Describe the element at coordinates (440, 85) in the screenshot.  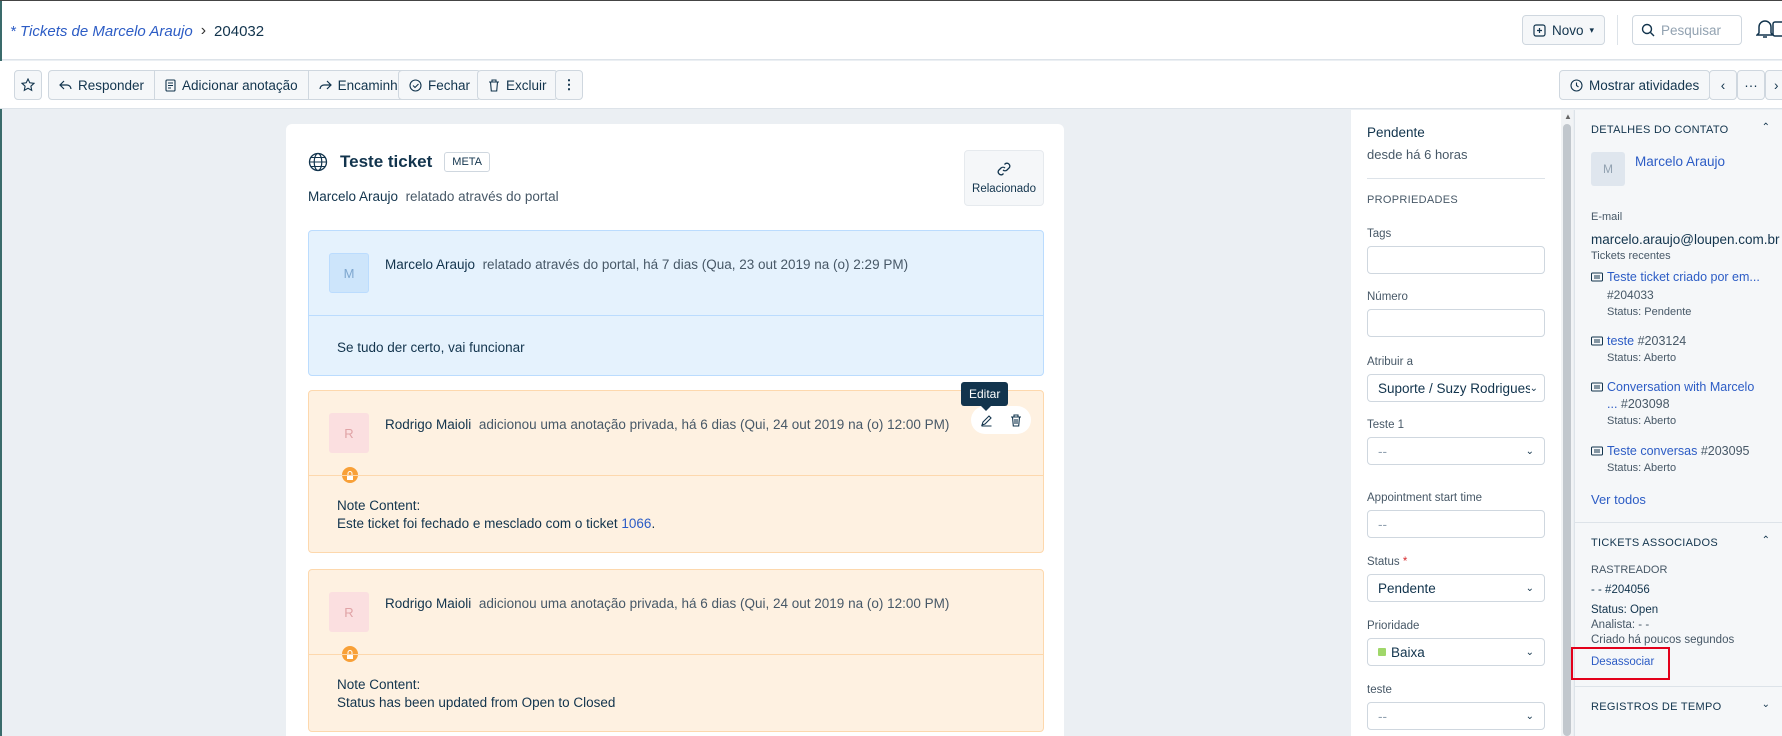
I see `fechar-button: Fechar` at that location.